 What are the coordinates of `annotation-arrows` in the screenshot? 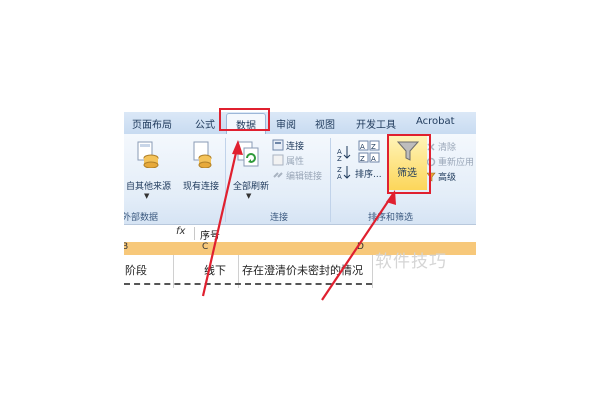 It's located at (298, 220).